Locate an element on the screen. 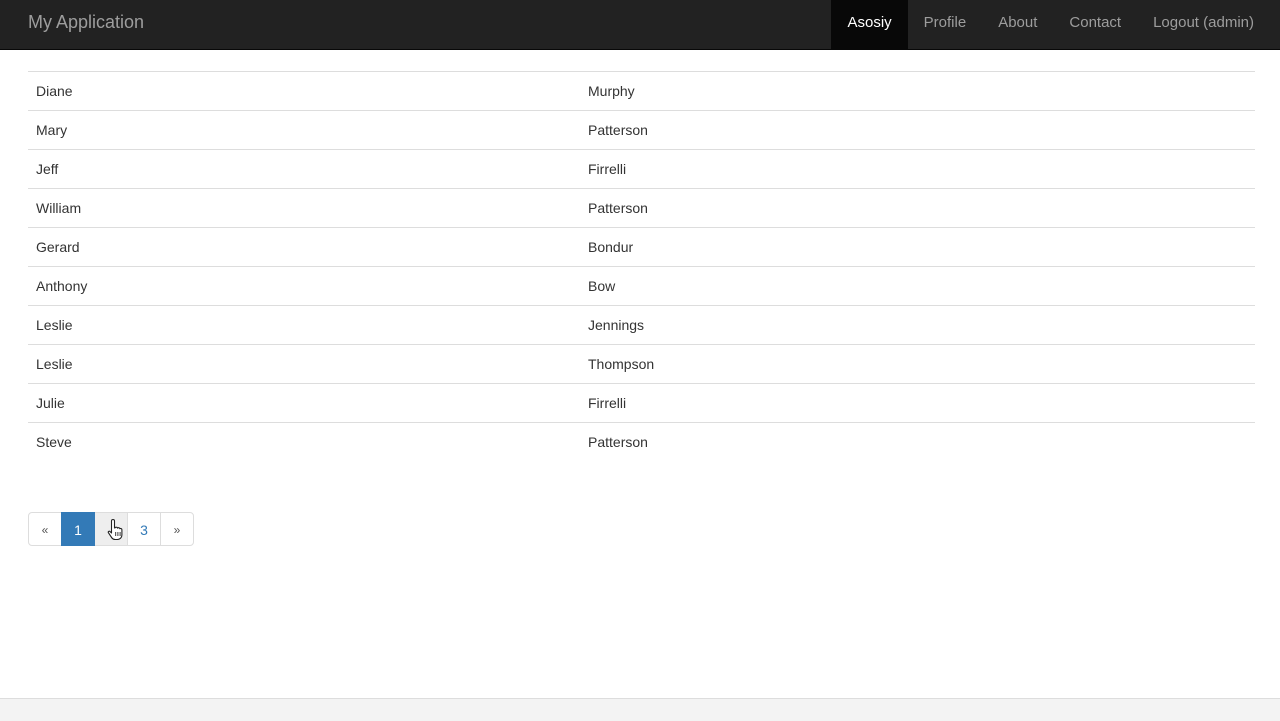 The height and width of the screenshot is (721, 1280). nav-item-contact: Contact is located at coordinates (1095, 24).